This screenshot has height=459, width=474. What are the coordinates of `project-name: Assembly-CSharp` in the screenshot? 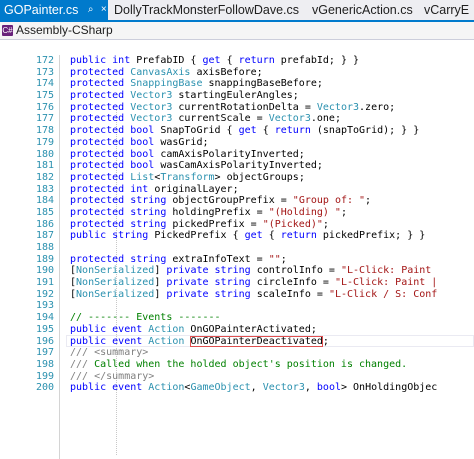 It's located at (64, 30).